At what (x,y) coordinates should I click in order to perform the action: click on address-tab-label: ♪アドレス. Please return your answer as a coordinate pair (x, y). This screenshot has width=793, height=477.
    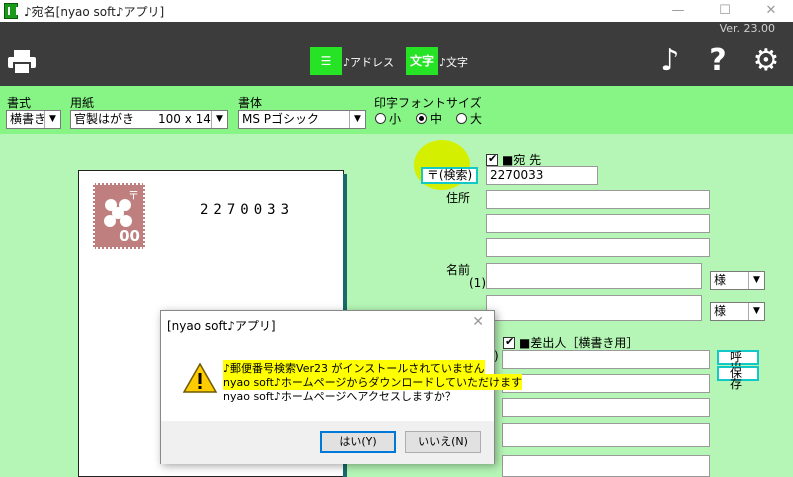
    Looking at the image, I should click on (369, 62).